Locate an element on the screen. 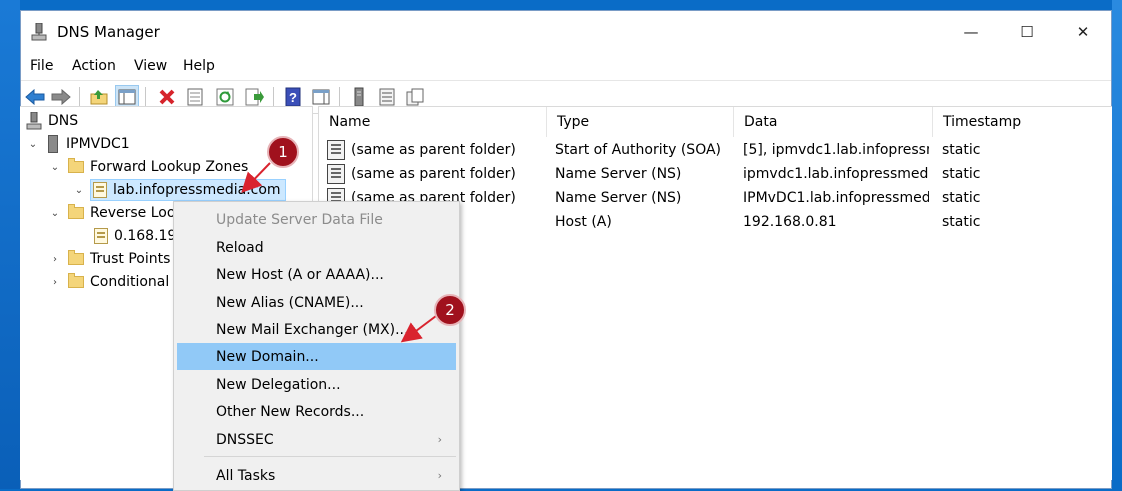  tree-node-dns: DNS is located at coordinates (52, 121).